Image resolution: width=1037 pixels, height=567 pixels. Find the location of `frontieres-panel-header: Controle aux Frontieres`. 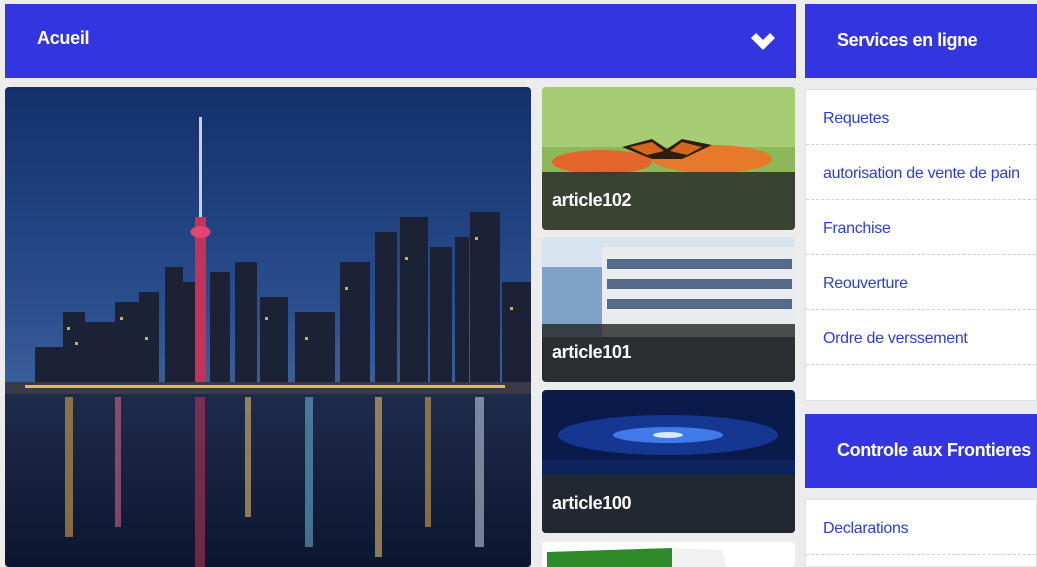

frontieres-panel-header: Controle aux Frontieres is located at coordinates (921, 451).